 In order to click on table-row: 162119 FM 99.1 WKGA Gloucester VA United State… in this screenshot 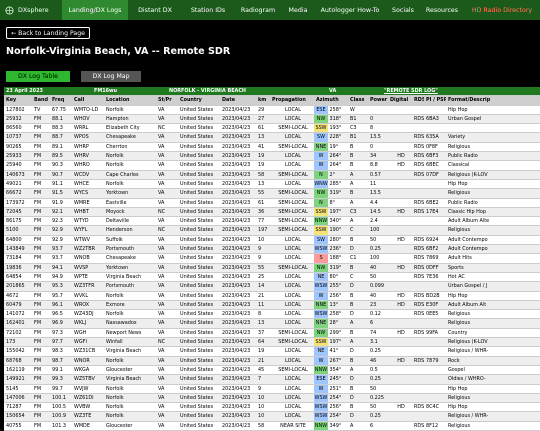, I will do `click(272, 370)`.